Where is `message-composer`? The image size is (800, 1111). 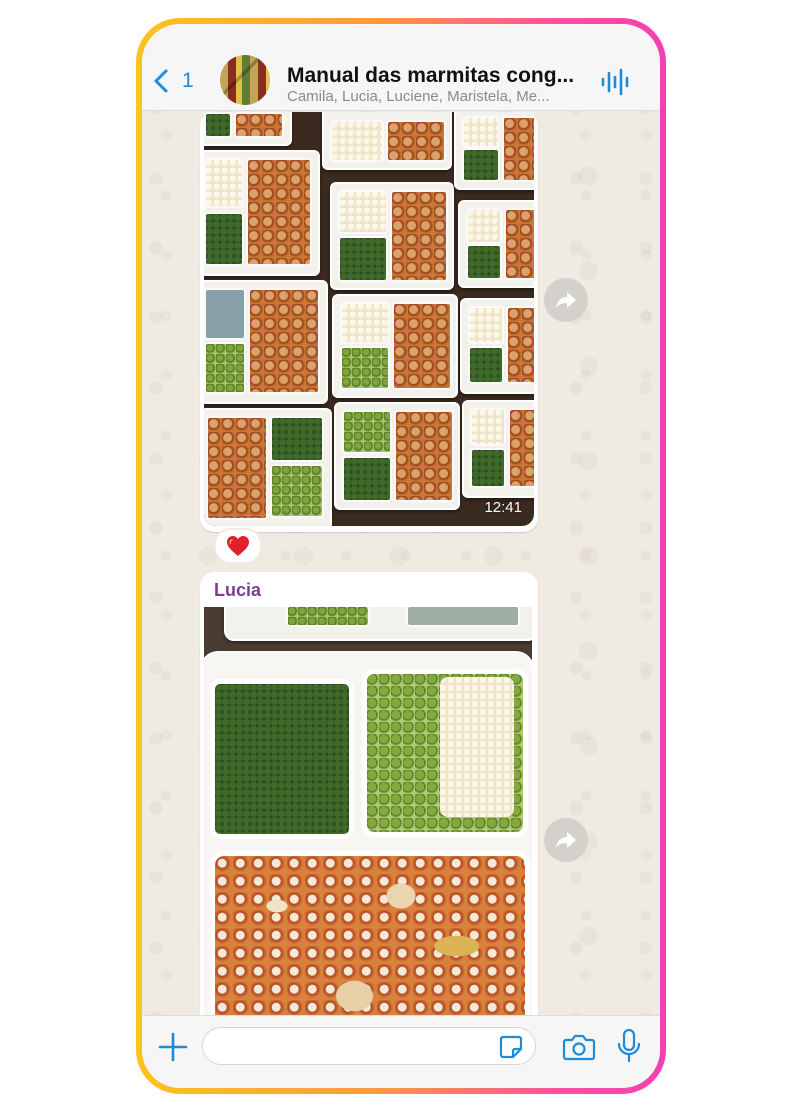 message-composer is located at coordinates (401, 1051).